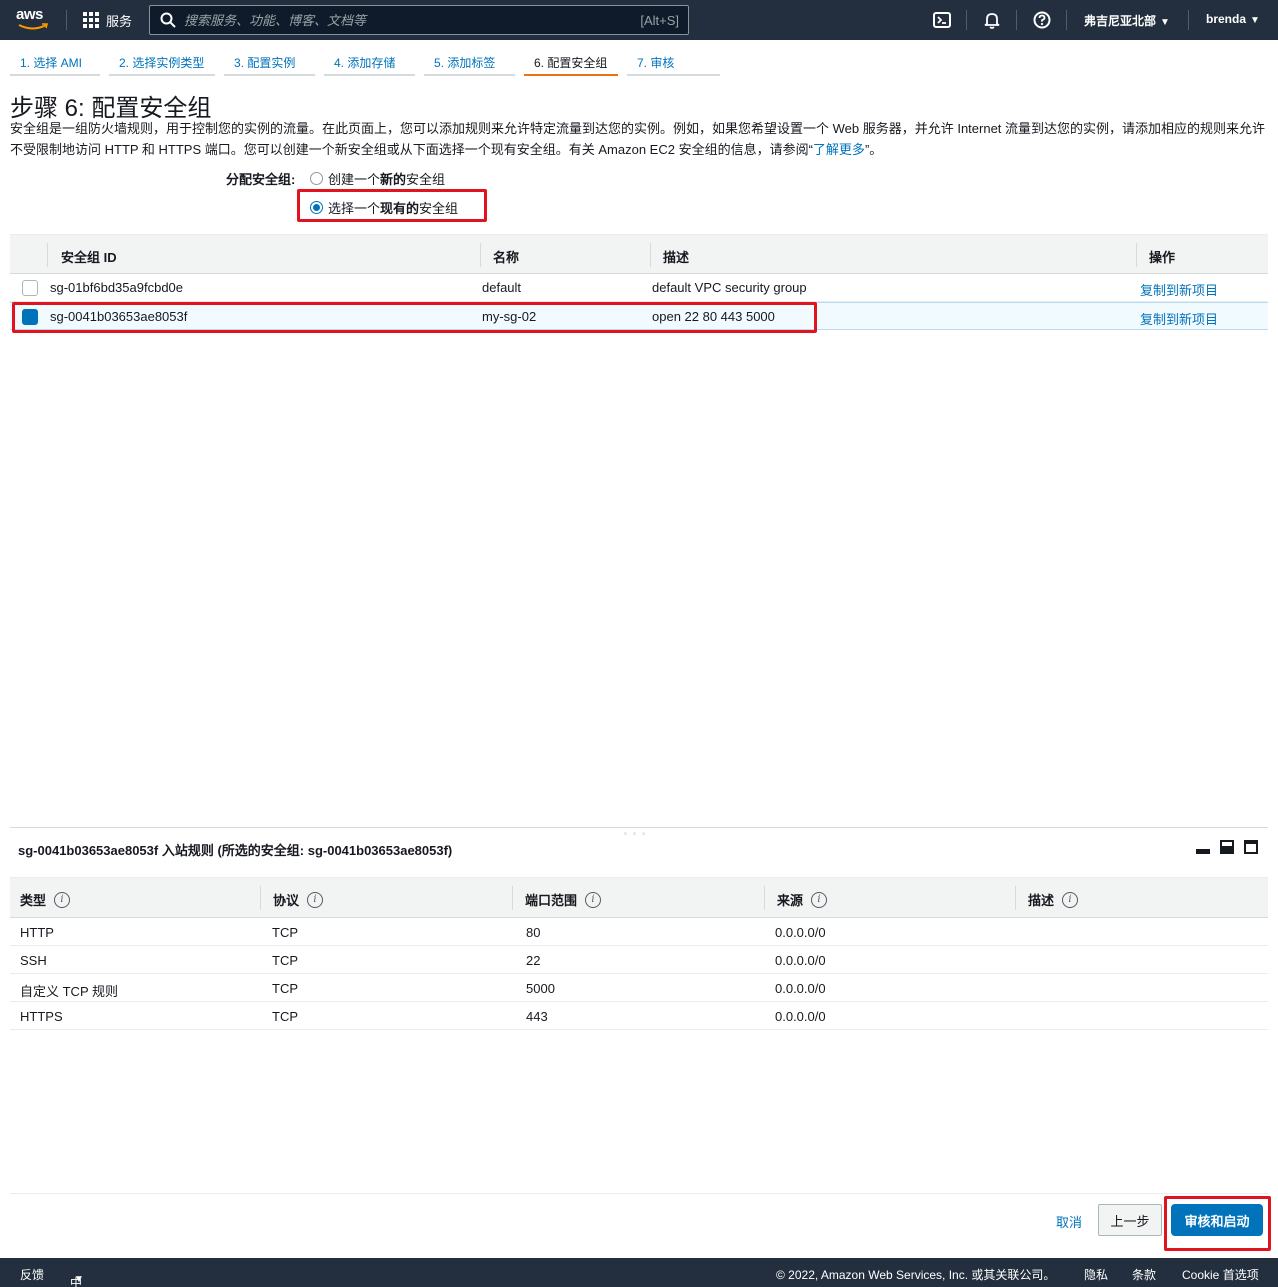 The image size is (1278, 1287). I want to click on search-box: [Alt+S], so click(419, 20).